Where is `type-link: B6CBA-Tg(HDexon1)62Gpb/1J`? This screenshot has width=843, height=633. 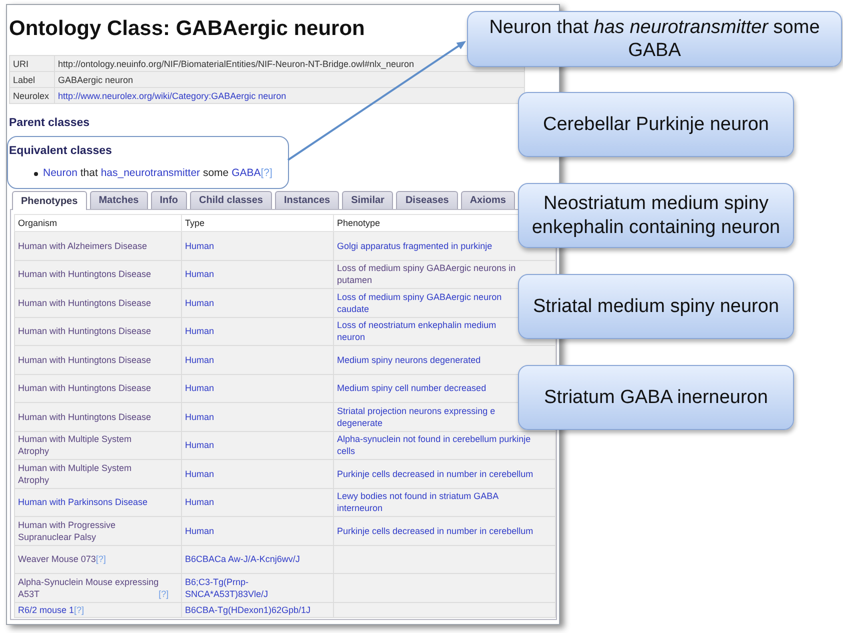
type-link: B6CBA-Tg(HDexon1)62Gpb/1J is located at coordinates (248, 610).